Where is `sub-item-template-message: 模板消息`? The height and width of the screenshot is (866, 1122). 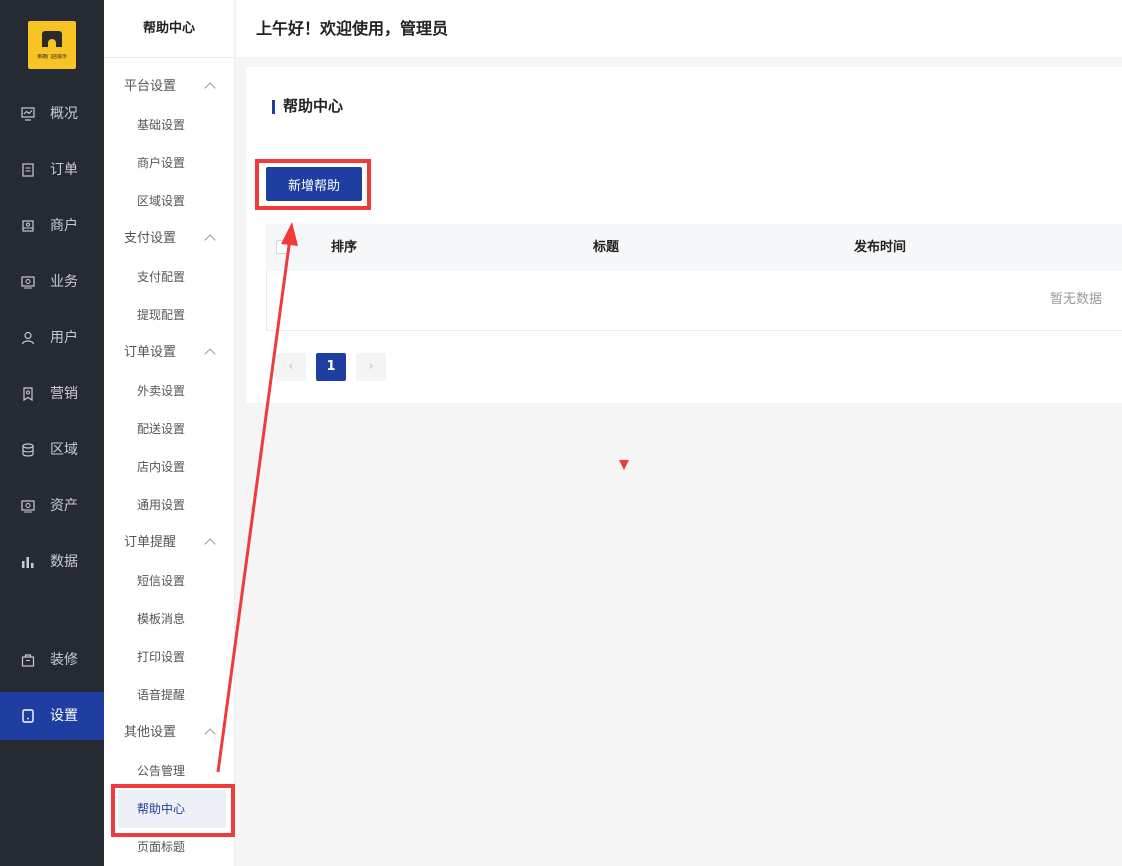 sub-item-template-message: 模板消息 is located at coordinates (161, 619).